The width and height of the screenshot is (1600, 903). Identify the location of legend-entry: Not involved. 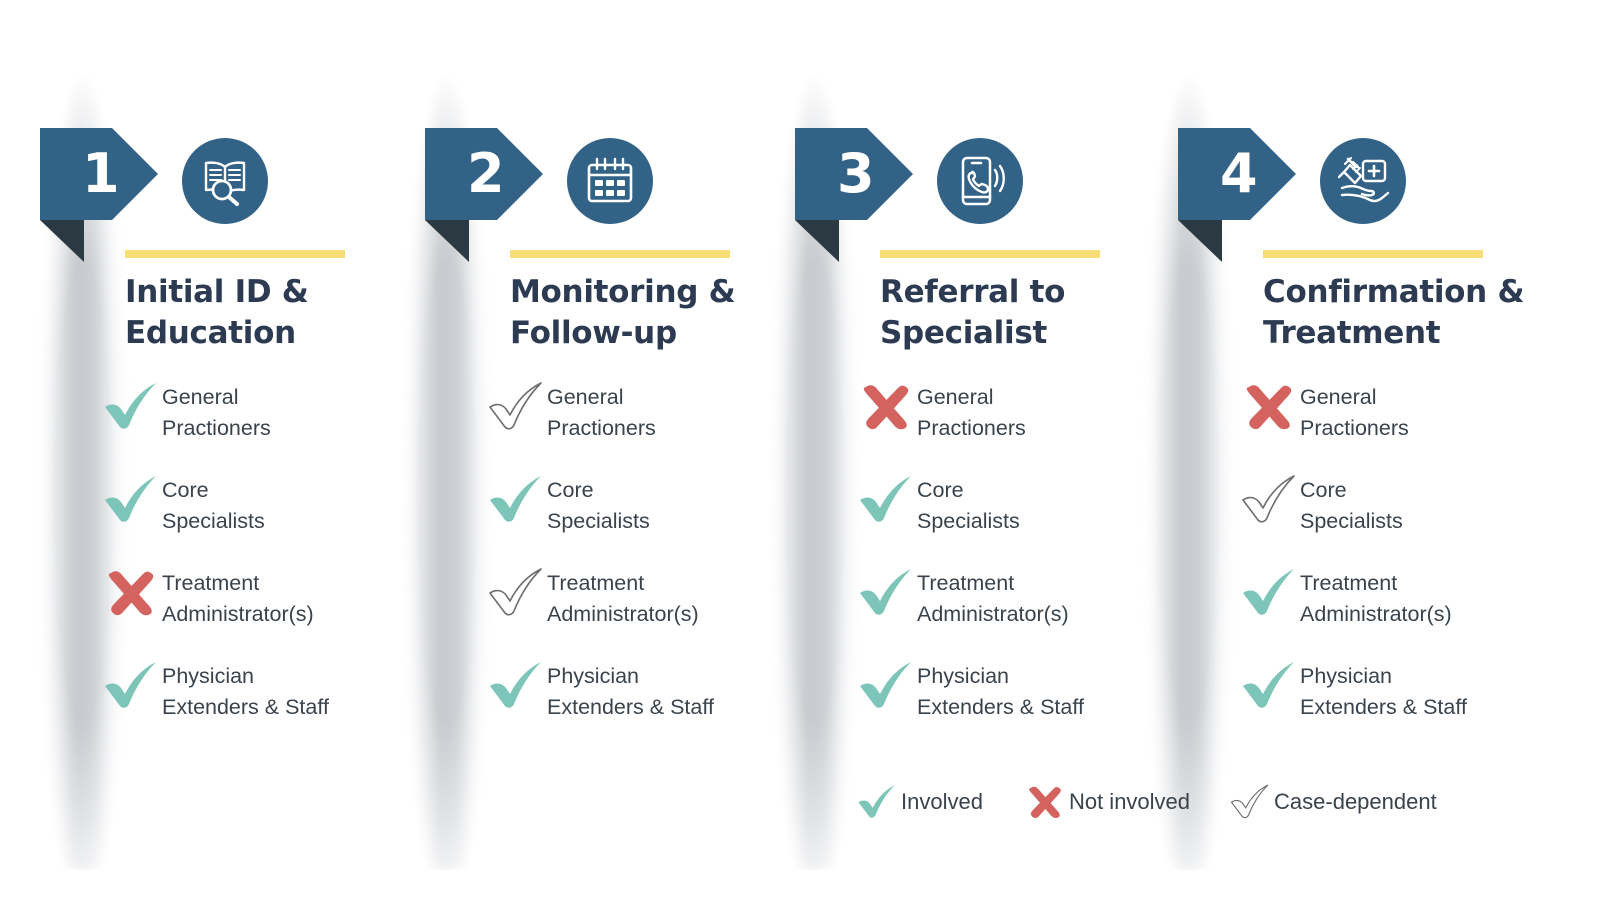
(1106, 801).